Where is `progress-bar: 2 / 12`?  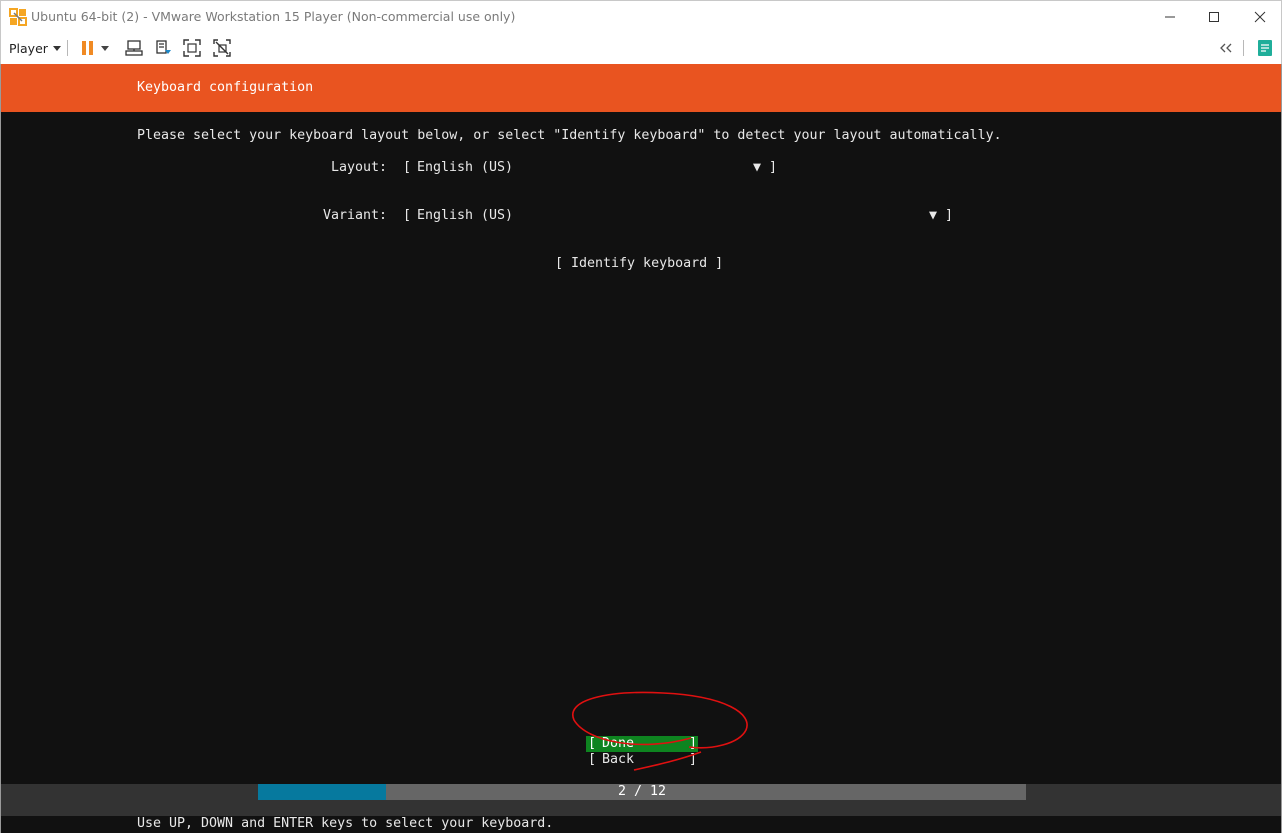
progress-bar: 2 / 12 is located at coordinates (642, 792).